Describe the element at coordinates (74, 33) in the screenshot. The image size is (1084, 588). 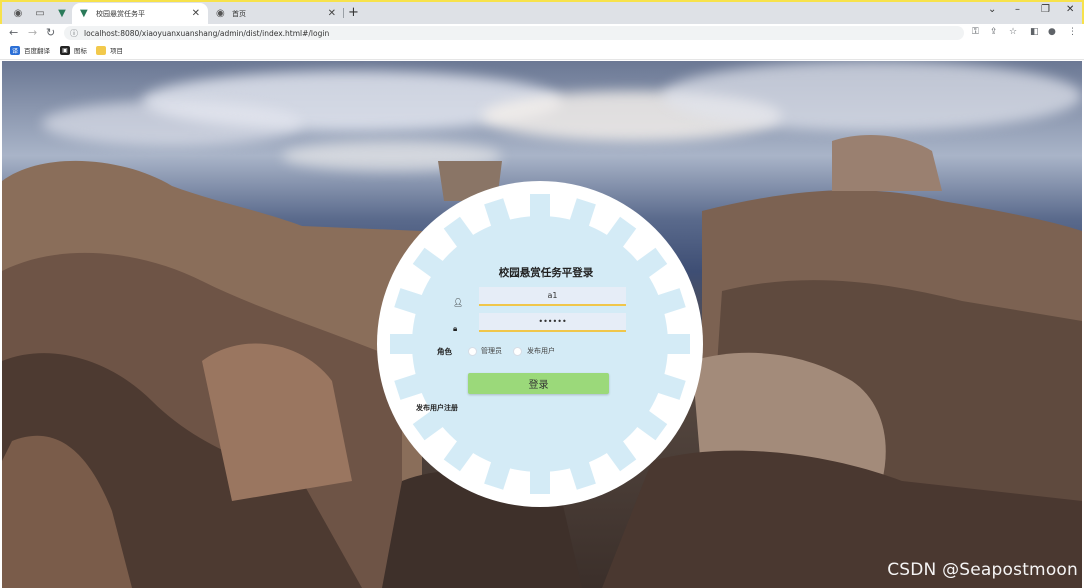
I see `site-info-icon: ⓘ` at that location.